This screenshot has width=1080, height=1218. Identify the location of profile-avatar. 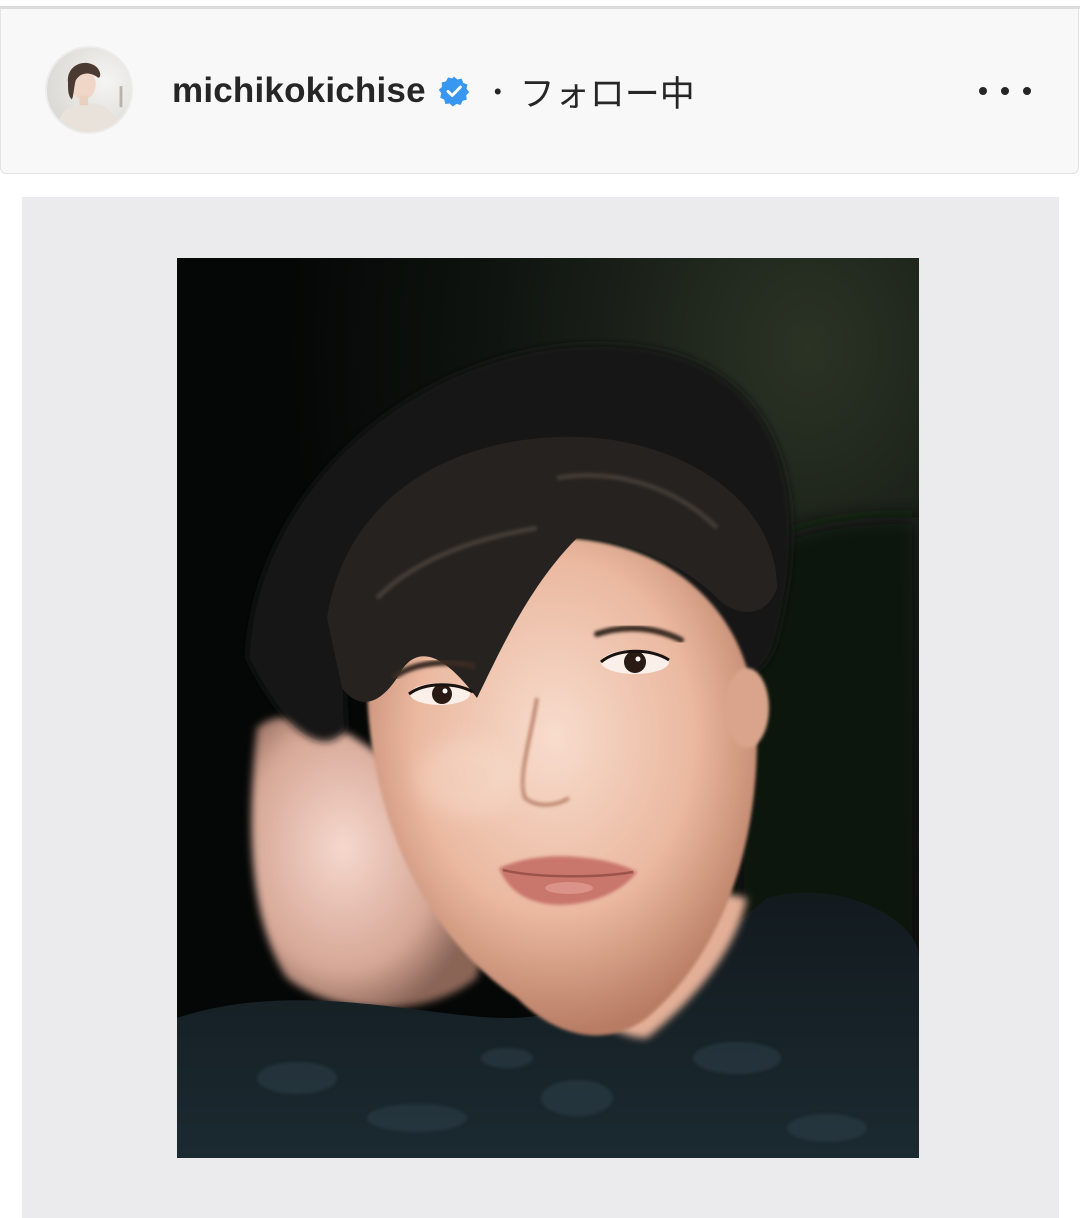
(89, 90).